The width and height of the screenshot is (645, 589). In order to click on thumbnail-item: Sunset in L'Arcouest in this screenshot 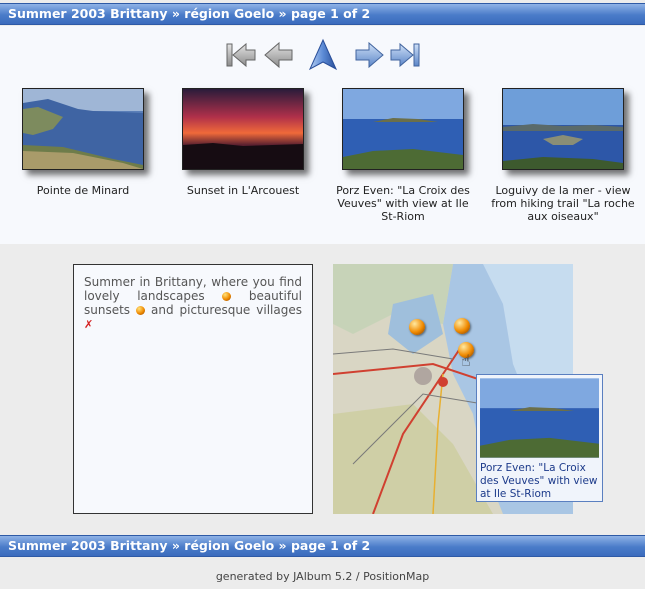, I will do `click(243, 142)`.